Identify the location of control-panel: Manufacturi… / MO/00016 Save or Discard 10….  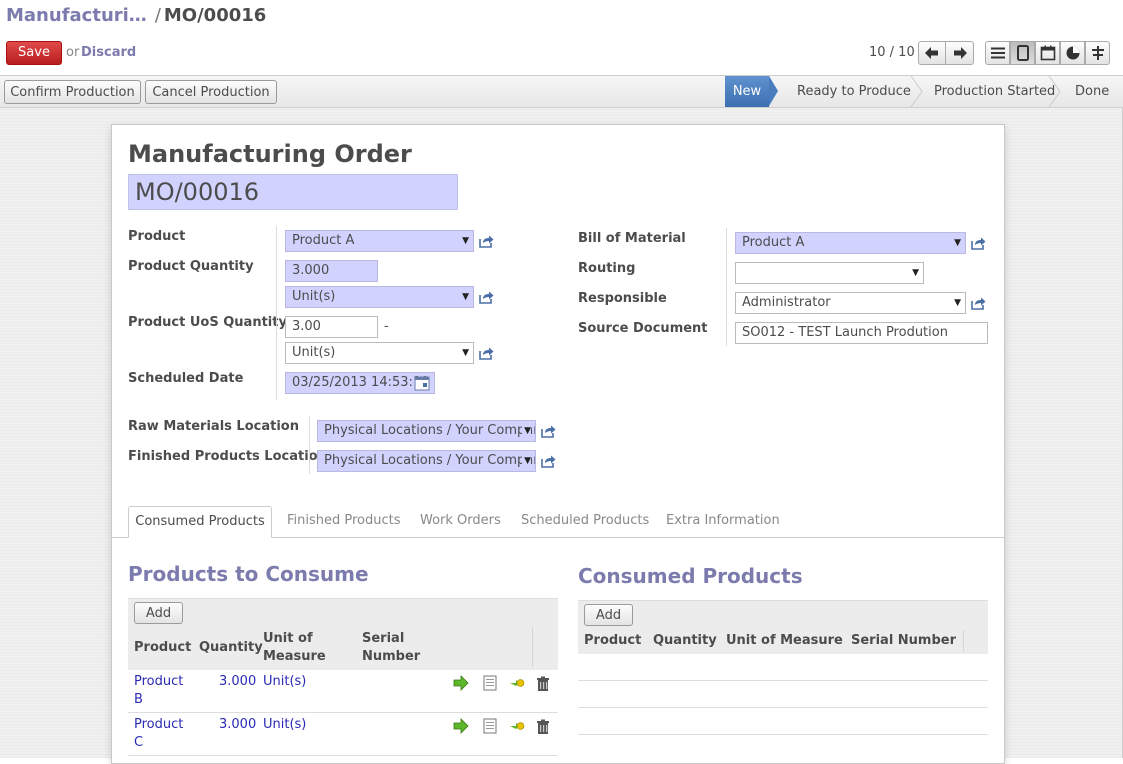
(561, 38).